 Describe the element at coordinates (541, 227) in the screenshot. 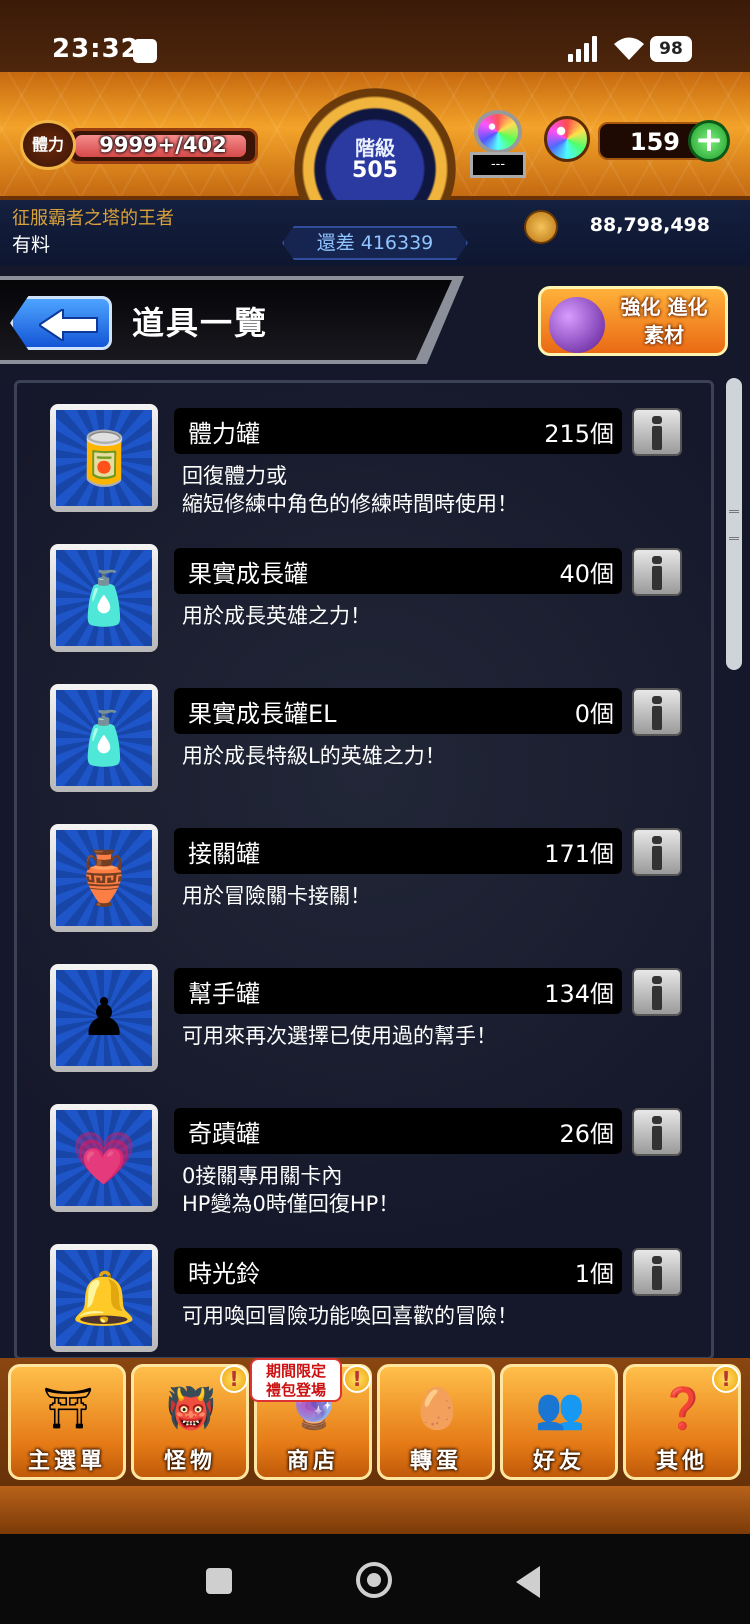

I see `coin-icon` at that location.